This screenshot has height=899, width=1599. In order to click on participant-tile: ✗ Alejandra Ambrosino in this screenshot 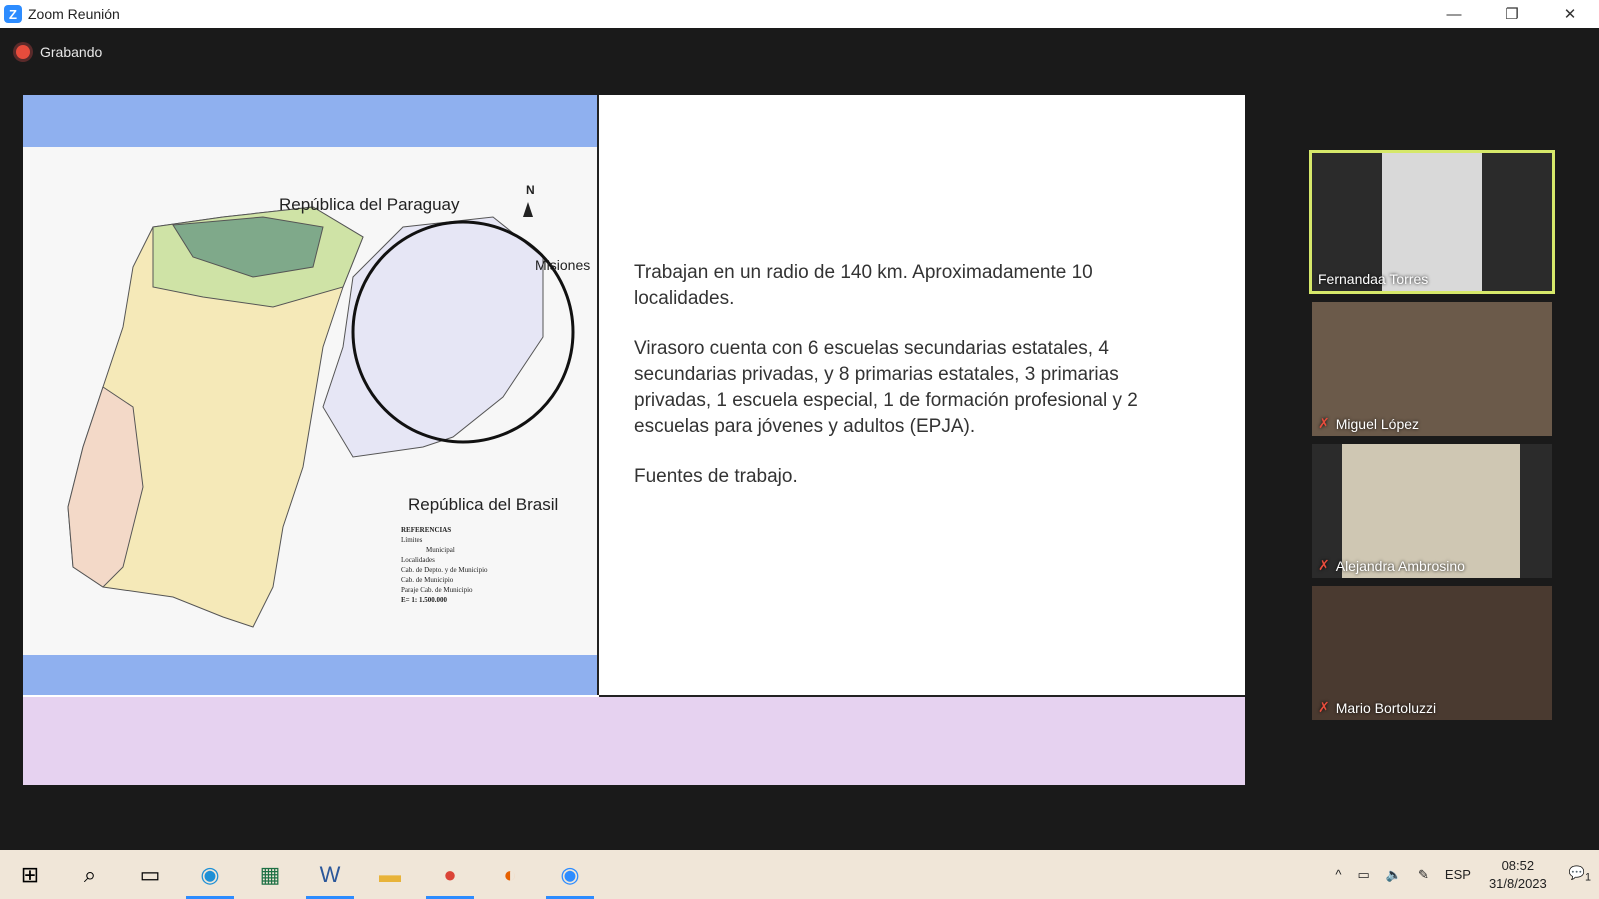, I will do `click(1432, 511)`.